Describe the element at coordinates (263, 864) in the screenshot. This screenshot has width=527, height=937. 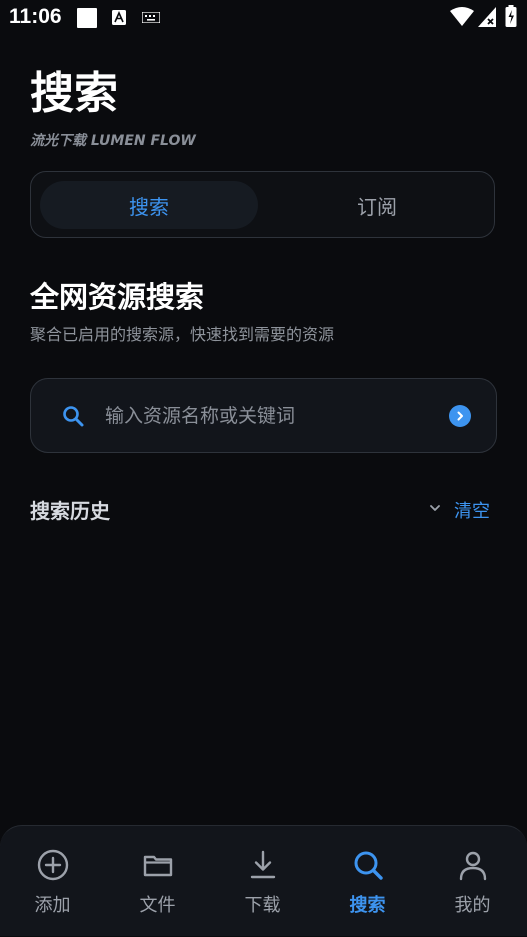
I see `download-icon` at that location.